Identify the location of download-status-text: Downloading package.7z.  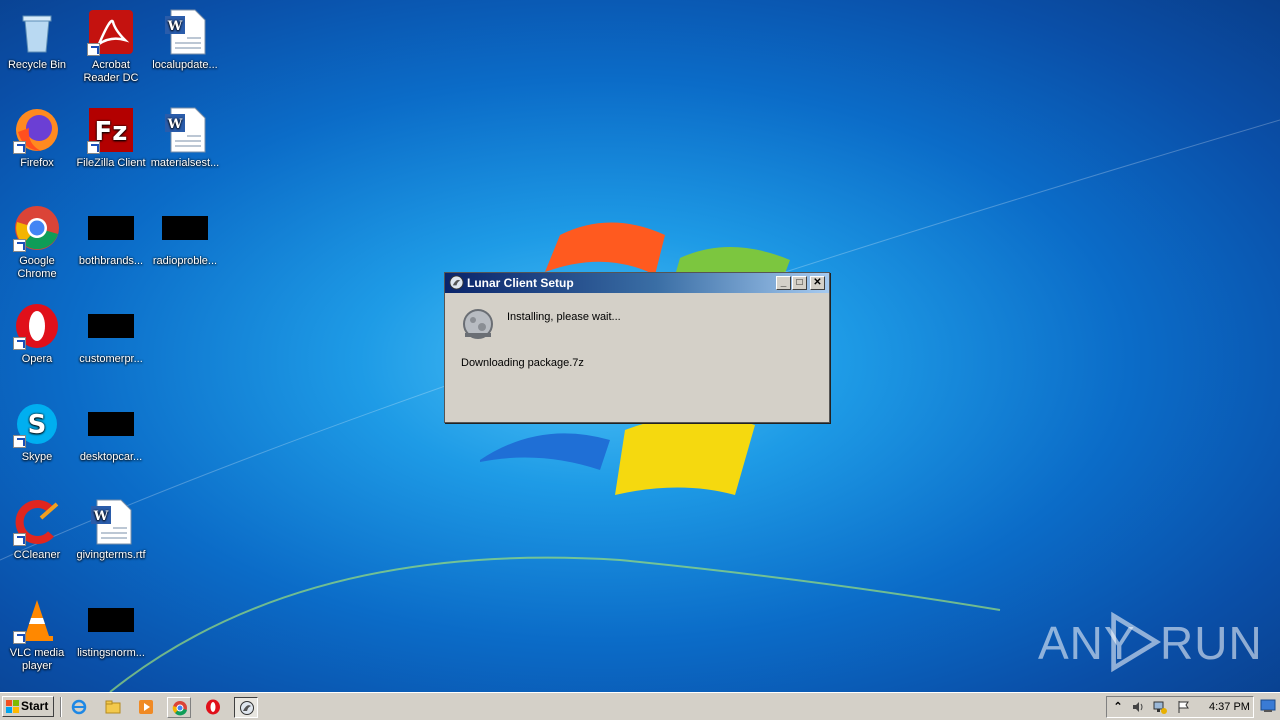
(522, 363).